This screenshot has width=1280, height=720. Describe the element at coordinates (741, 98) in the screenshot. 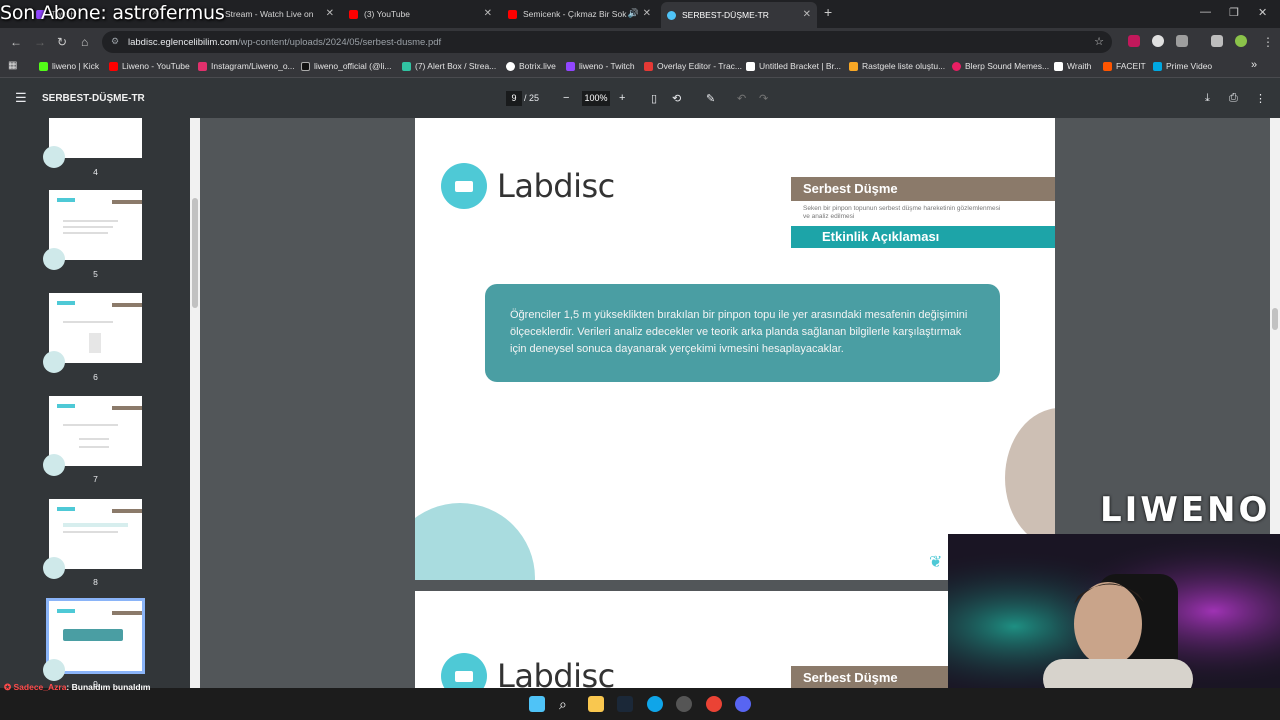

I see `undo-icon: ↶` at that location.